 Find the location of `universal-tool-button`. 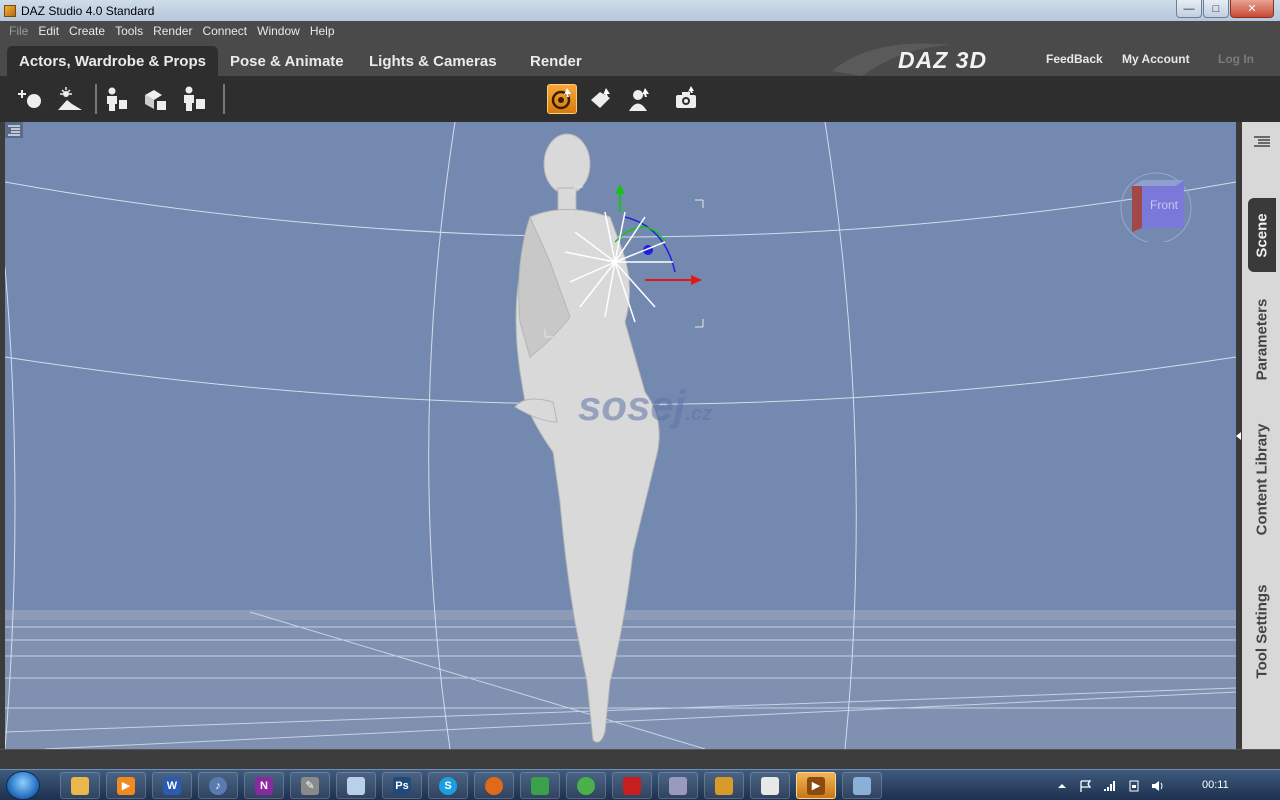

universal-tool-button is located at coordinates (562, 99).